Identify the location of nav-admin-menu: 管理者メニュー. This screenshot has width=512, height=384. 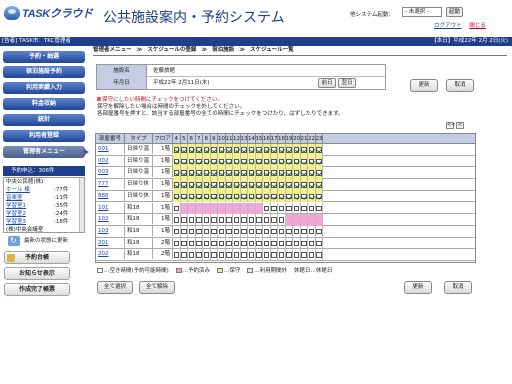
(46, 152).